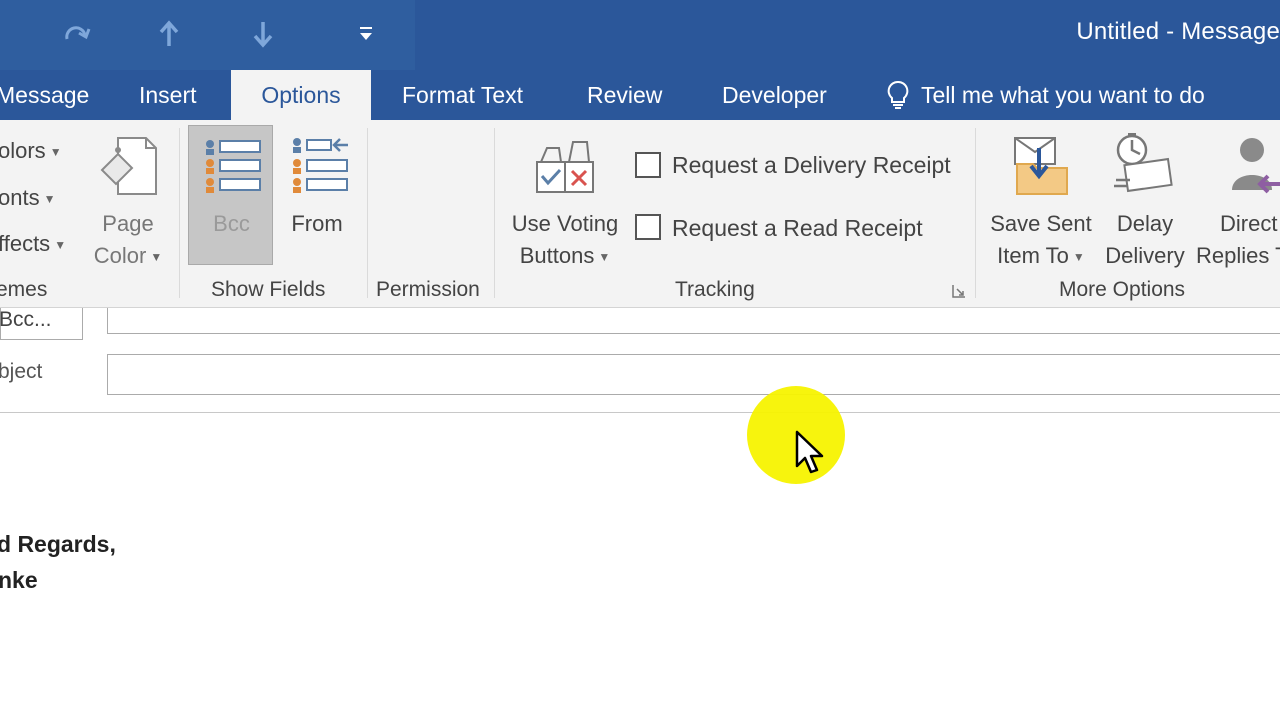  I want to click on voting-label-1: Use Voting, so click(565, 223).